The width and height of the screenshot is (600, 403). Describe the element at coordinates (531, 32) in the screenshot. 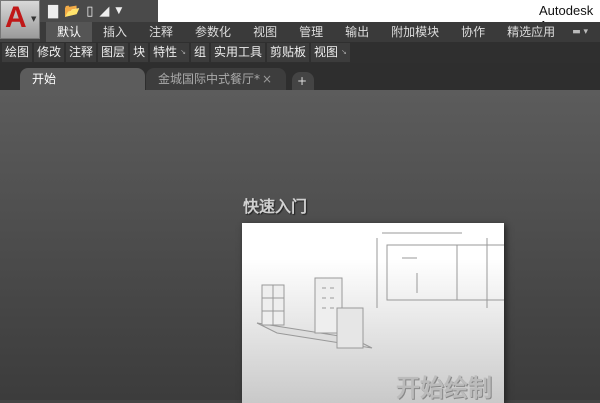

I see `tab-featured-apps: 精选应用` at that location.